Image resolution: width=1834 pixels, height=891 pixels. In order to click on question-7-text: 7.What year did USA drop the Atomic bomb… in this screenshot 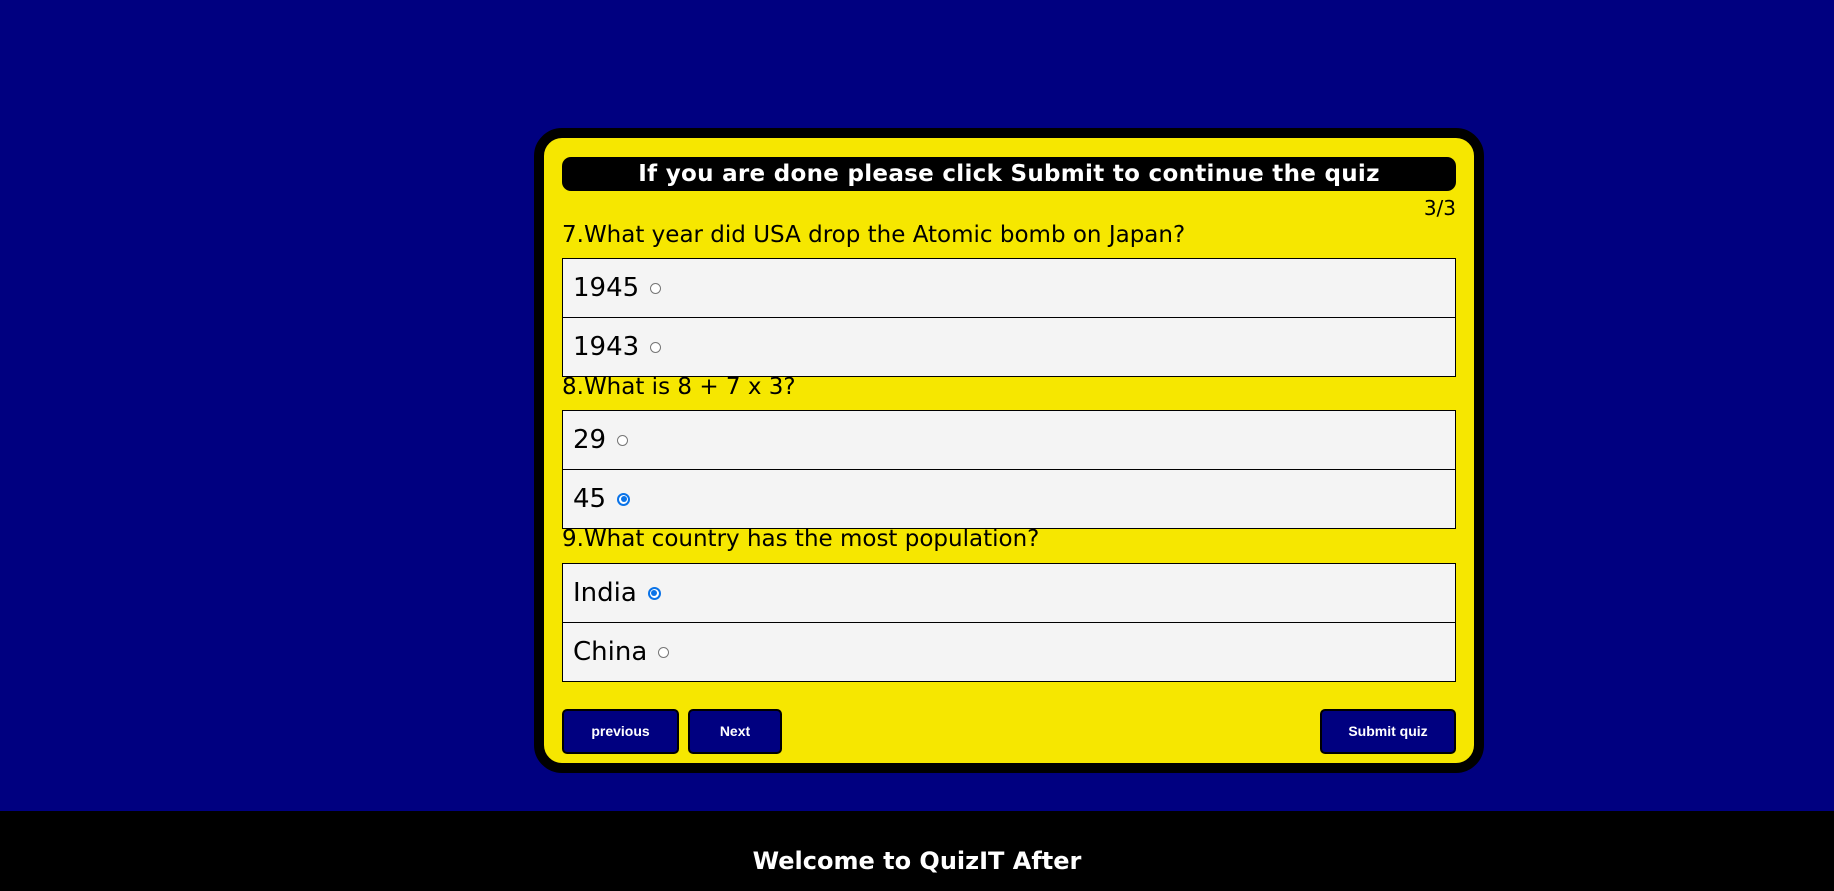, I will do `click(874, 235)`.